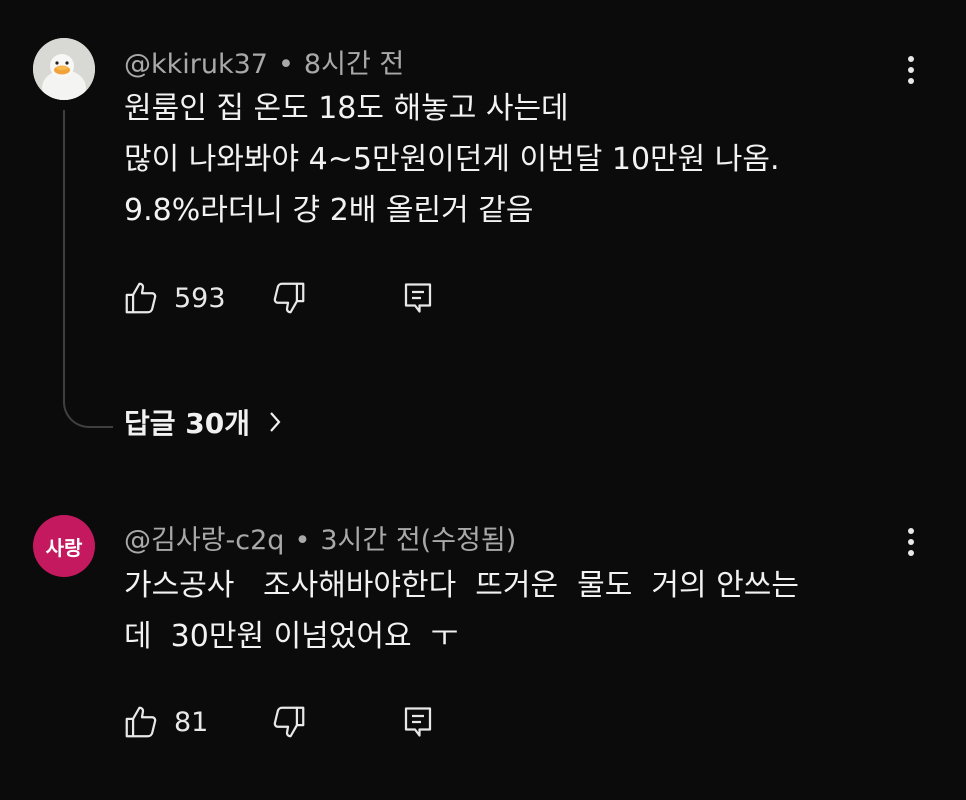 The image size is (966, 800). I want to click on like-count: 81, so click(191, 722).